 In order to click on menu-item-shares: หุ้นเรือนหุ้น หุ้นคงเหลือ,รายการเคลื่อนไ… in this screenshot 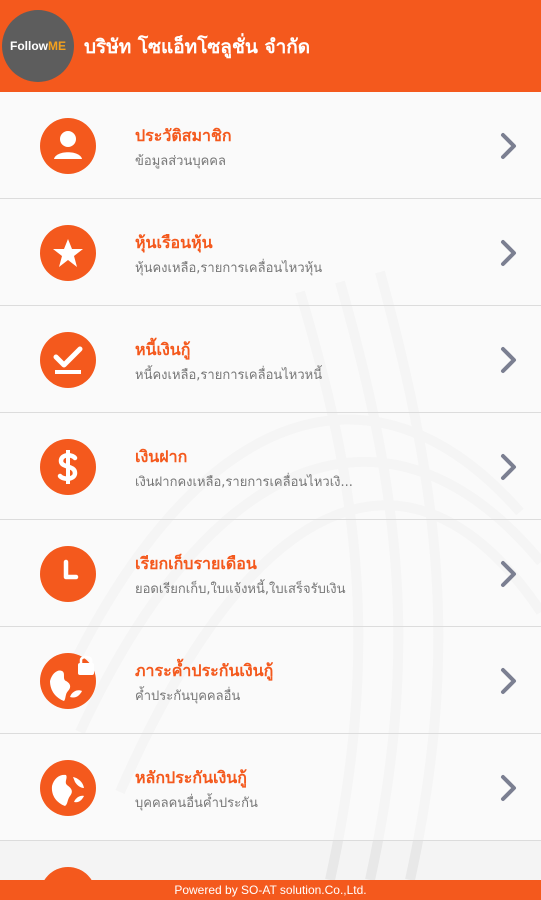, I will do `click(270, 252)`.